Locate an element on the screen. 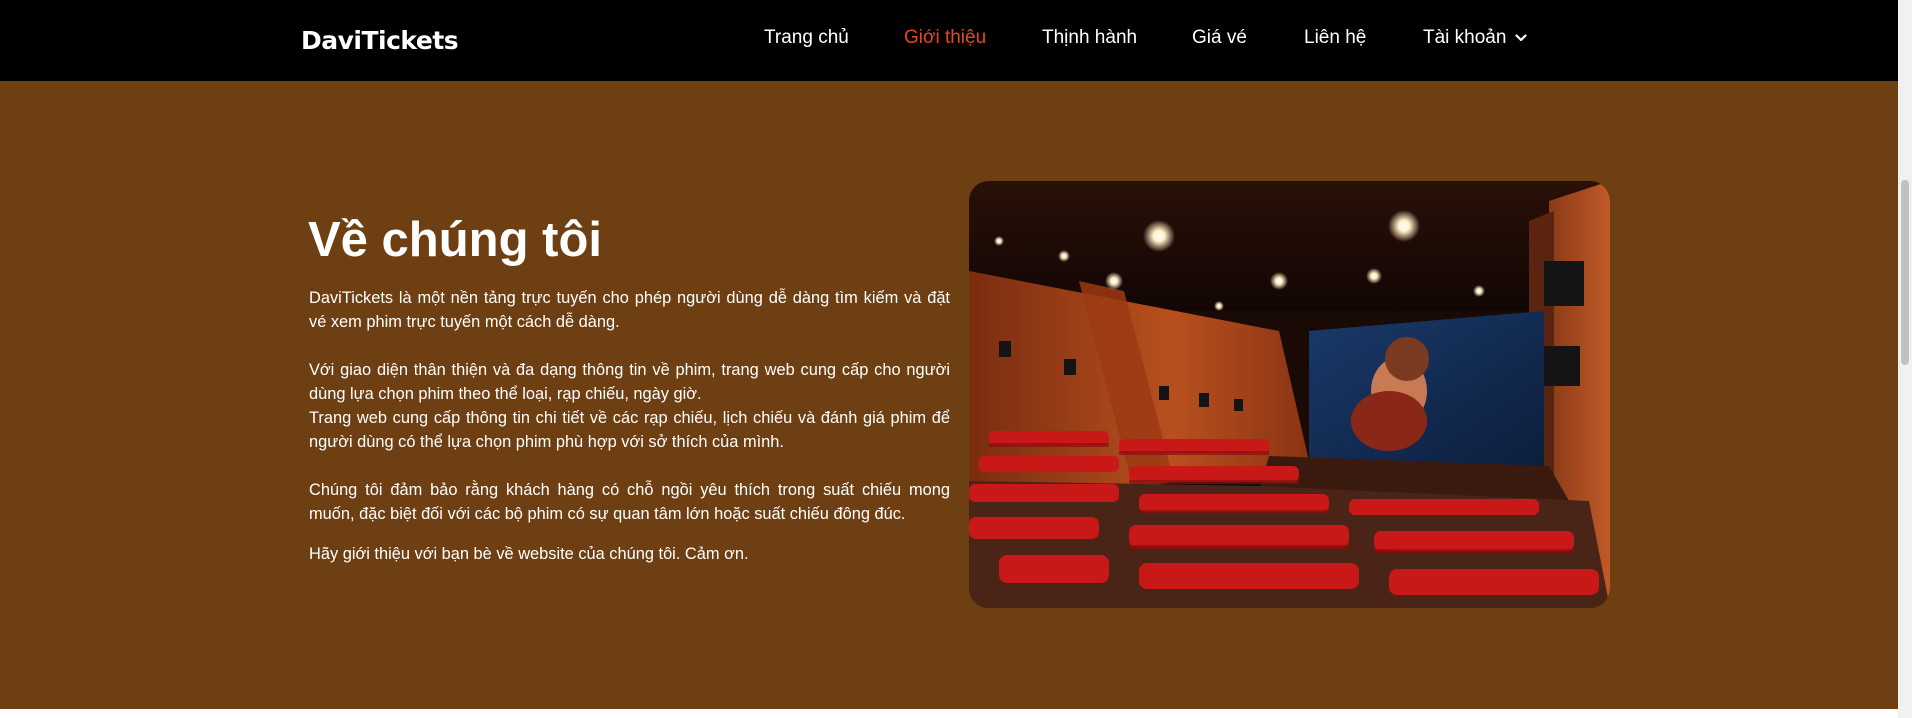 The height and width of the screenshot is (718, 1912). page-title: Về chúng tôi is located at coordinates (455, 240).